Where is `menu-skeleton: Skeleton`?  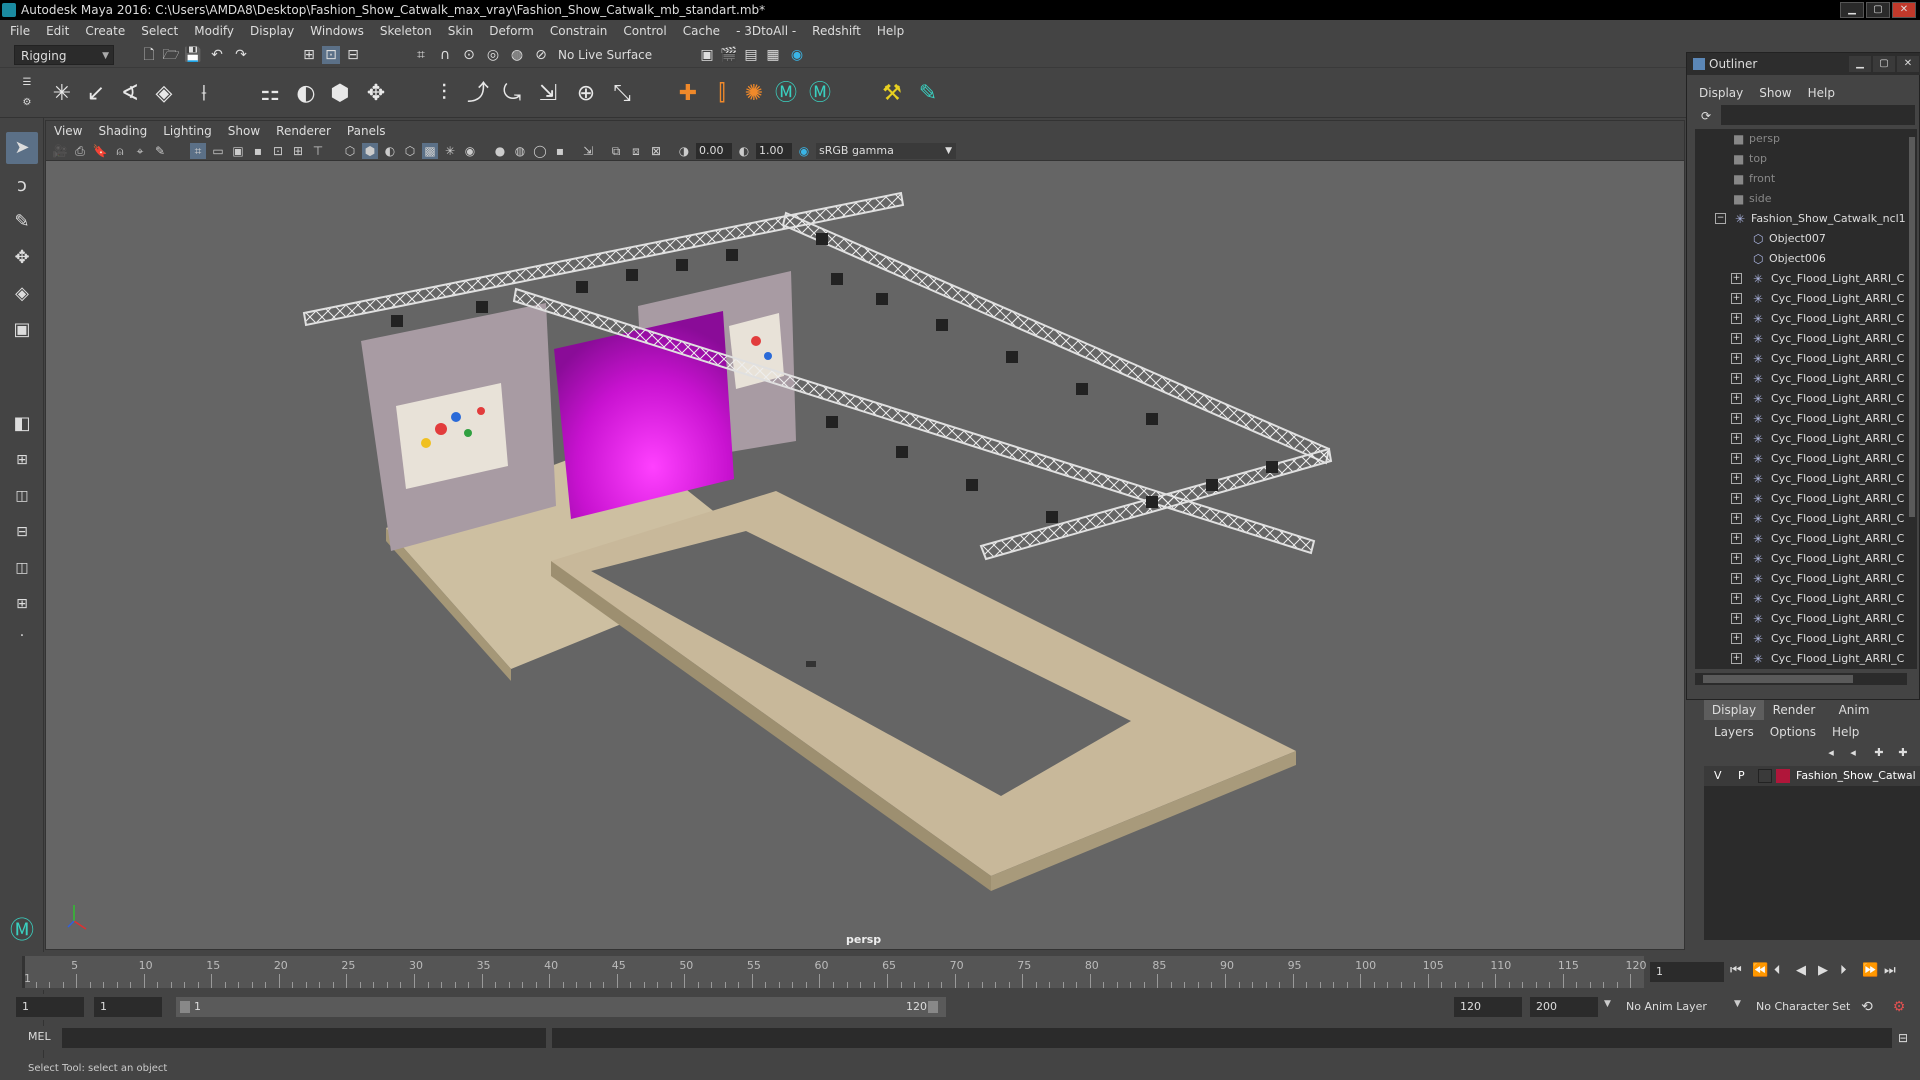
menu-skeleton: Skeleton is located at coordinates (406, 31).